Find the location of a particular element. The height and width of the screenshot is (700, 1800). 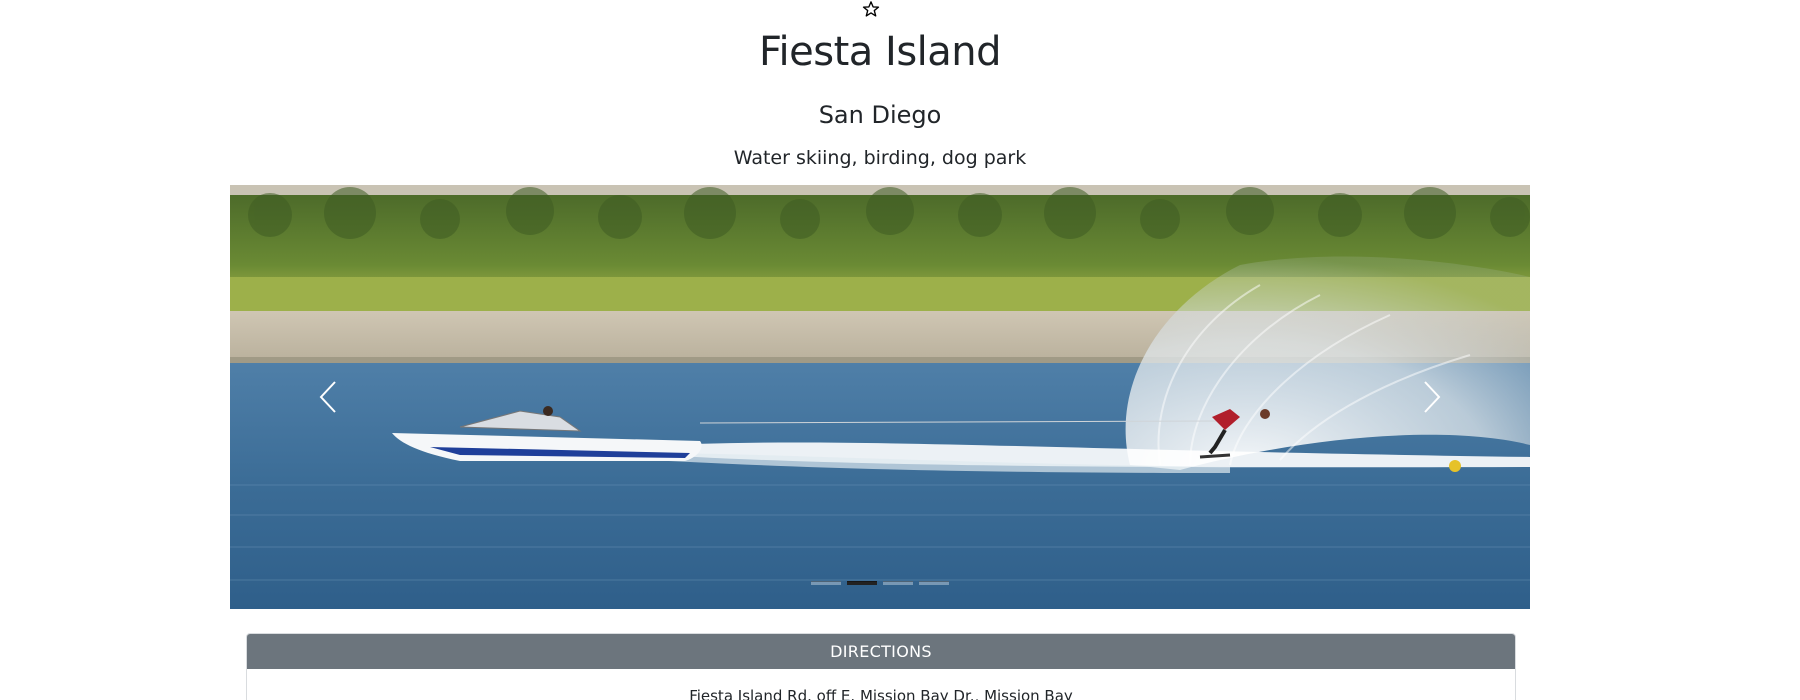

directions-header: DIRECTIONS is located at coordinates (881, 651).